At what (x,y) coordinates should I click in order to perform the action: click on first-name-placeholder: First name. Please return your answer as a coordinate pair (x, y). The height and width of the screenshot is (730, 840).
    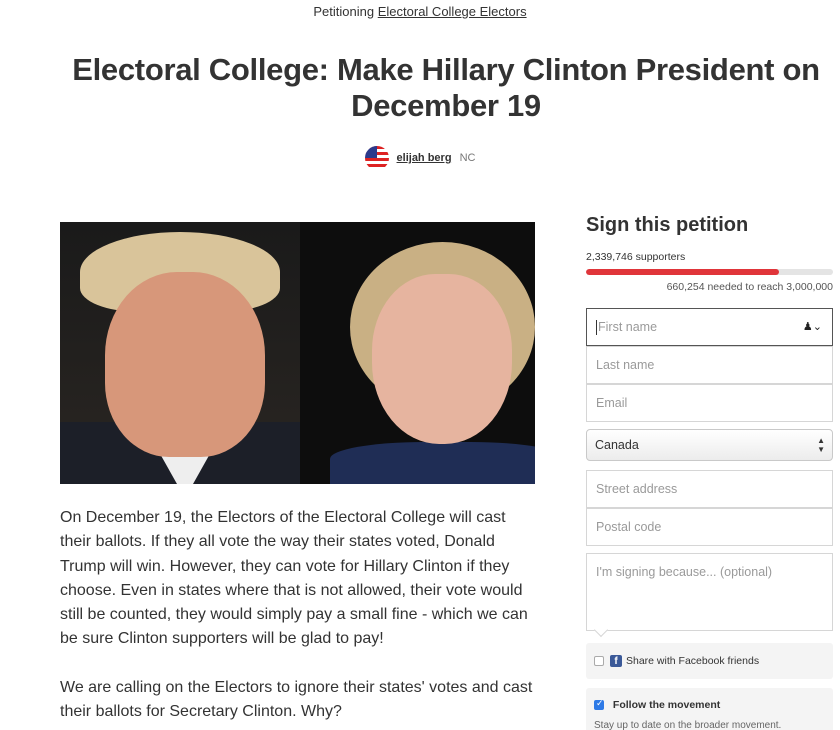
    Looking at the image, I should click on (628, 327).